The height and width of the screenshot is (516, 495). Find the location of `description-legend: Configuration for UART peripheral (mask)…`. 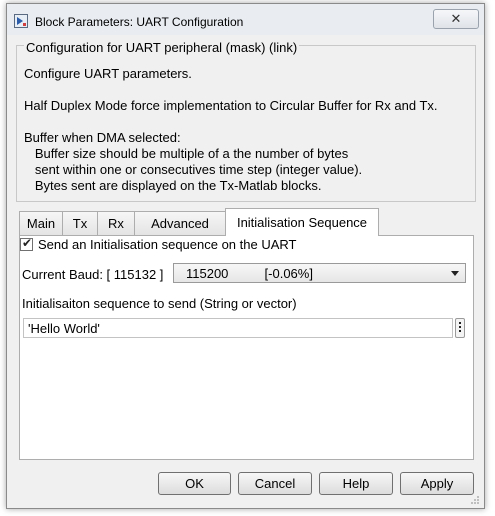

description-legend: Configuration for UART peripheral (mask)… is located at coordinates (162, 47).